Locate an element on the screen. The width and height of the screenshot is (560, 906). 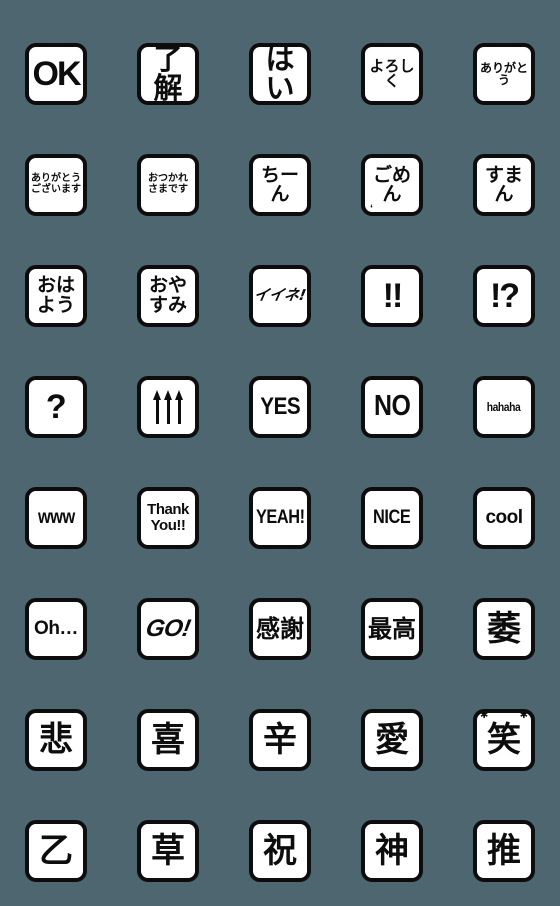
sticker-warai: 笑 ✱ ✱ is located at coordinates (504, 739).